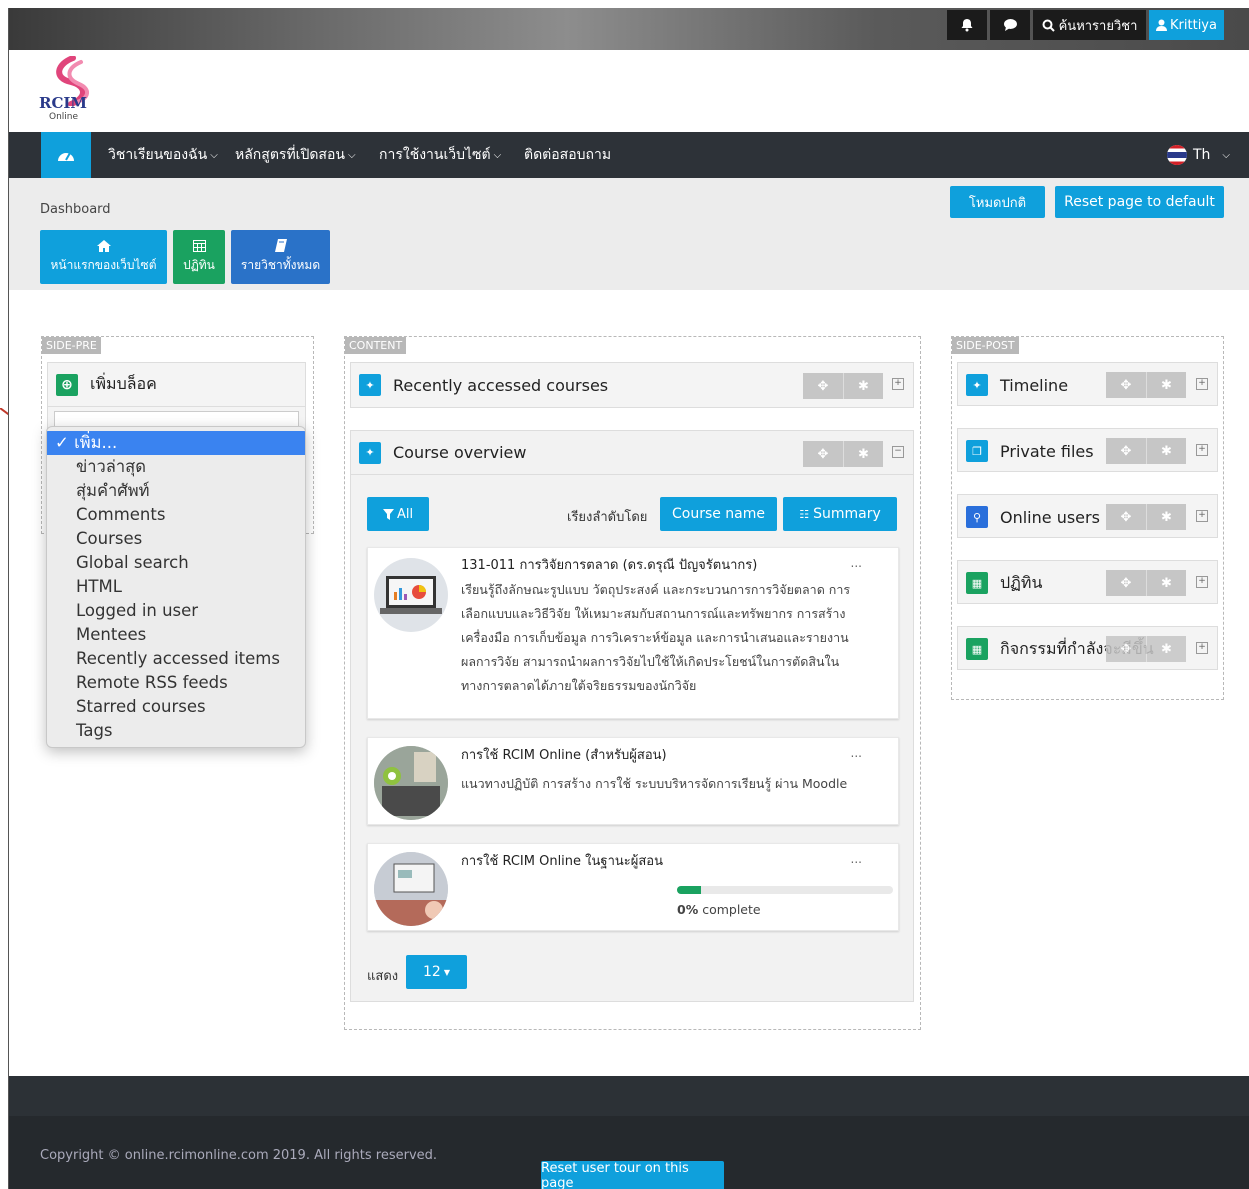  I want to click on region-label: SIDE-POST, so click(985, 345).